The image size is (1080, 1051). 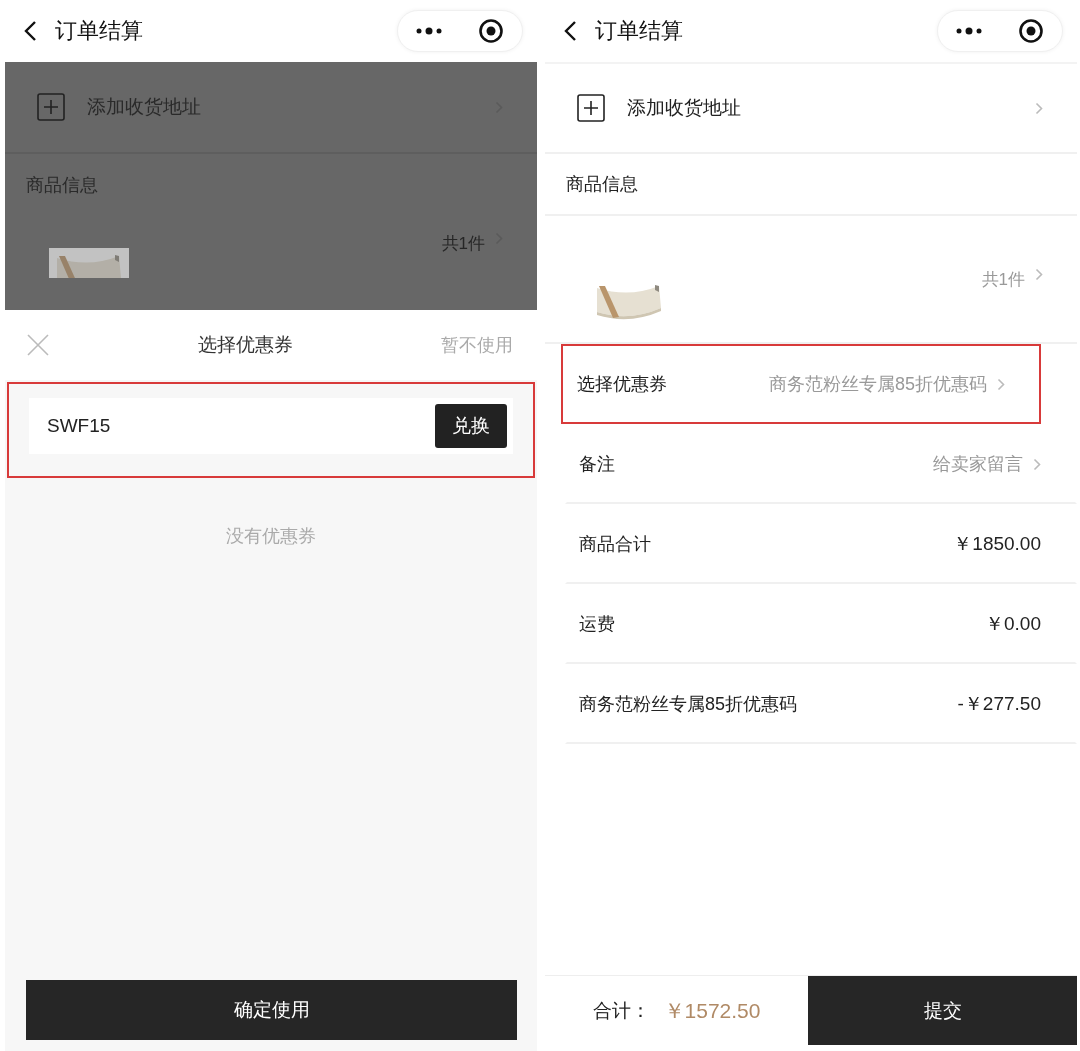 I want to click on option-row: 选择优惠券 商务范粉丝专属85折优惠码, so click(x=801, y=384).